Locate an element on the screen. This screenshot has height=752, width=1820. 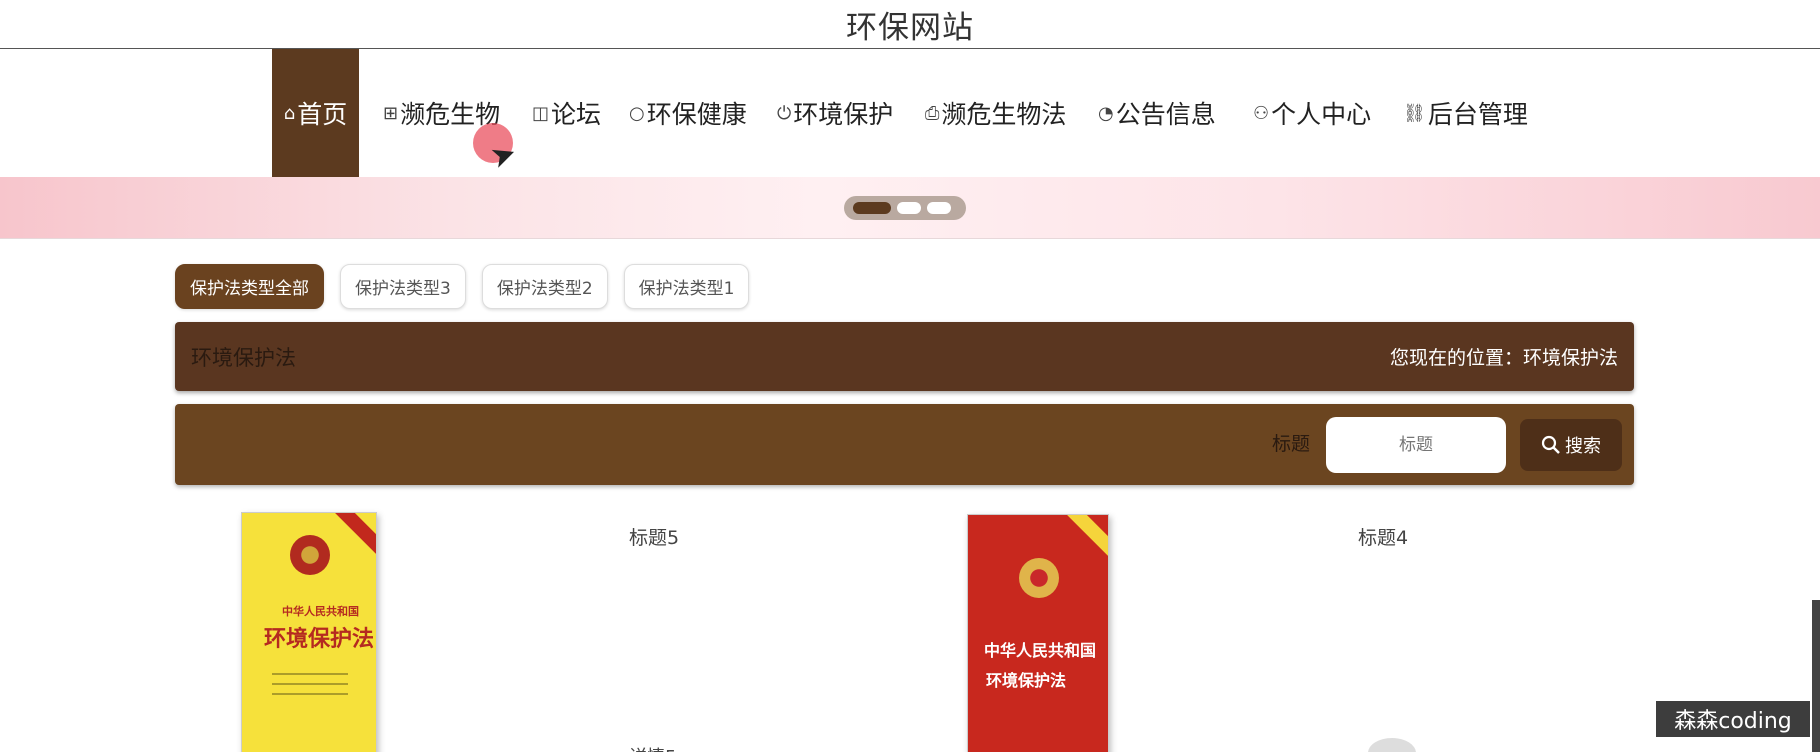
nav-item-endangered-law: ⎙ 濒危生物法 is located at coordinates (995, 113).